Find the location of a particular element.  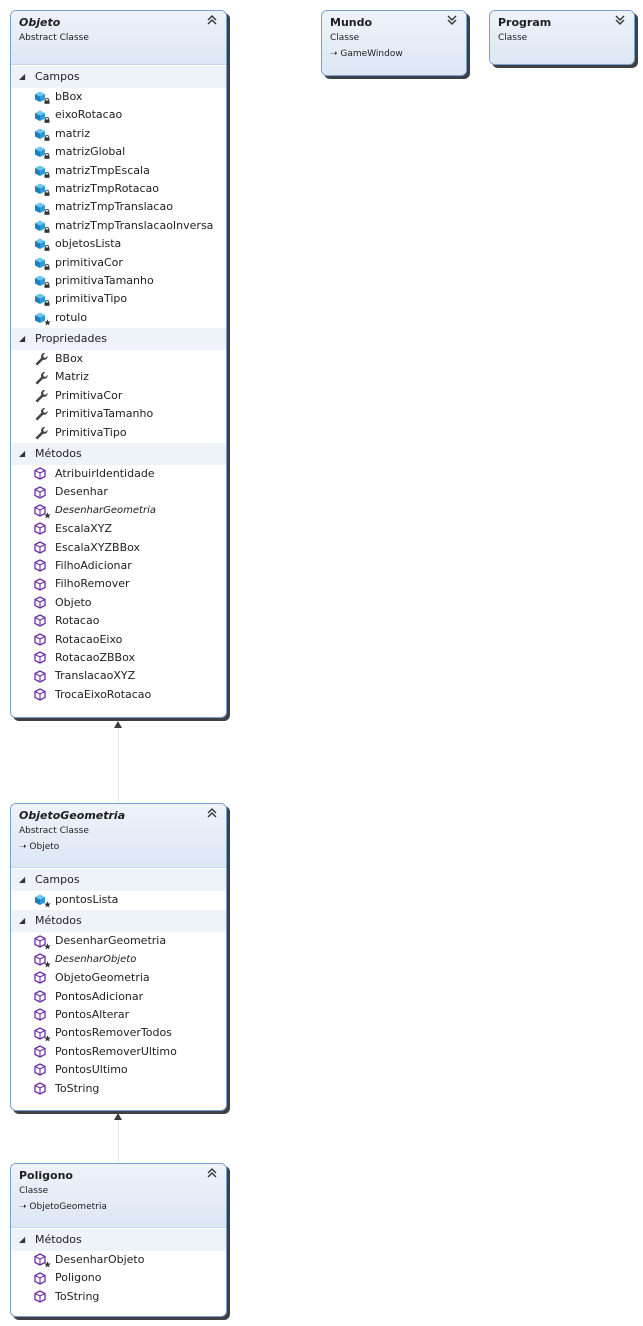

class-program-header: Program Classe is located at coordinates (562, 37).